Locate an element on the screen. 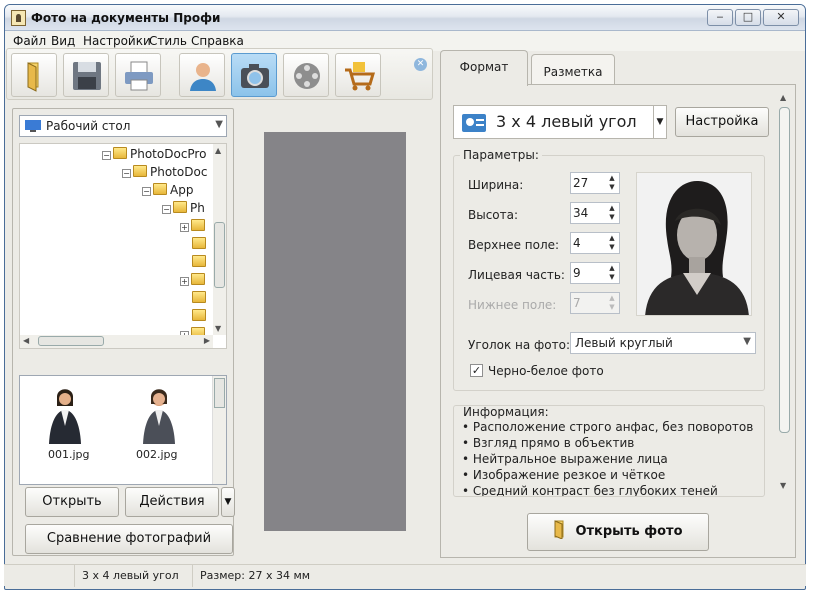  bottom-margin-label: Нижнее поле: is located at coordinates (512, 305).